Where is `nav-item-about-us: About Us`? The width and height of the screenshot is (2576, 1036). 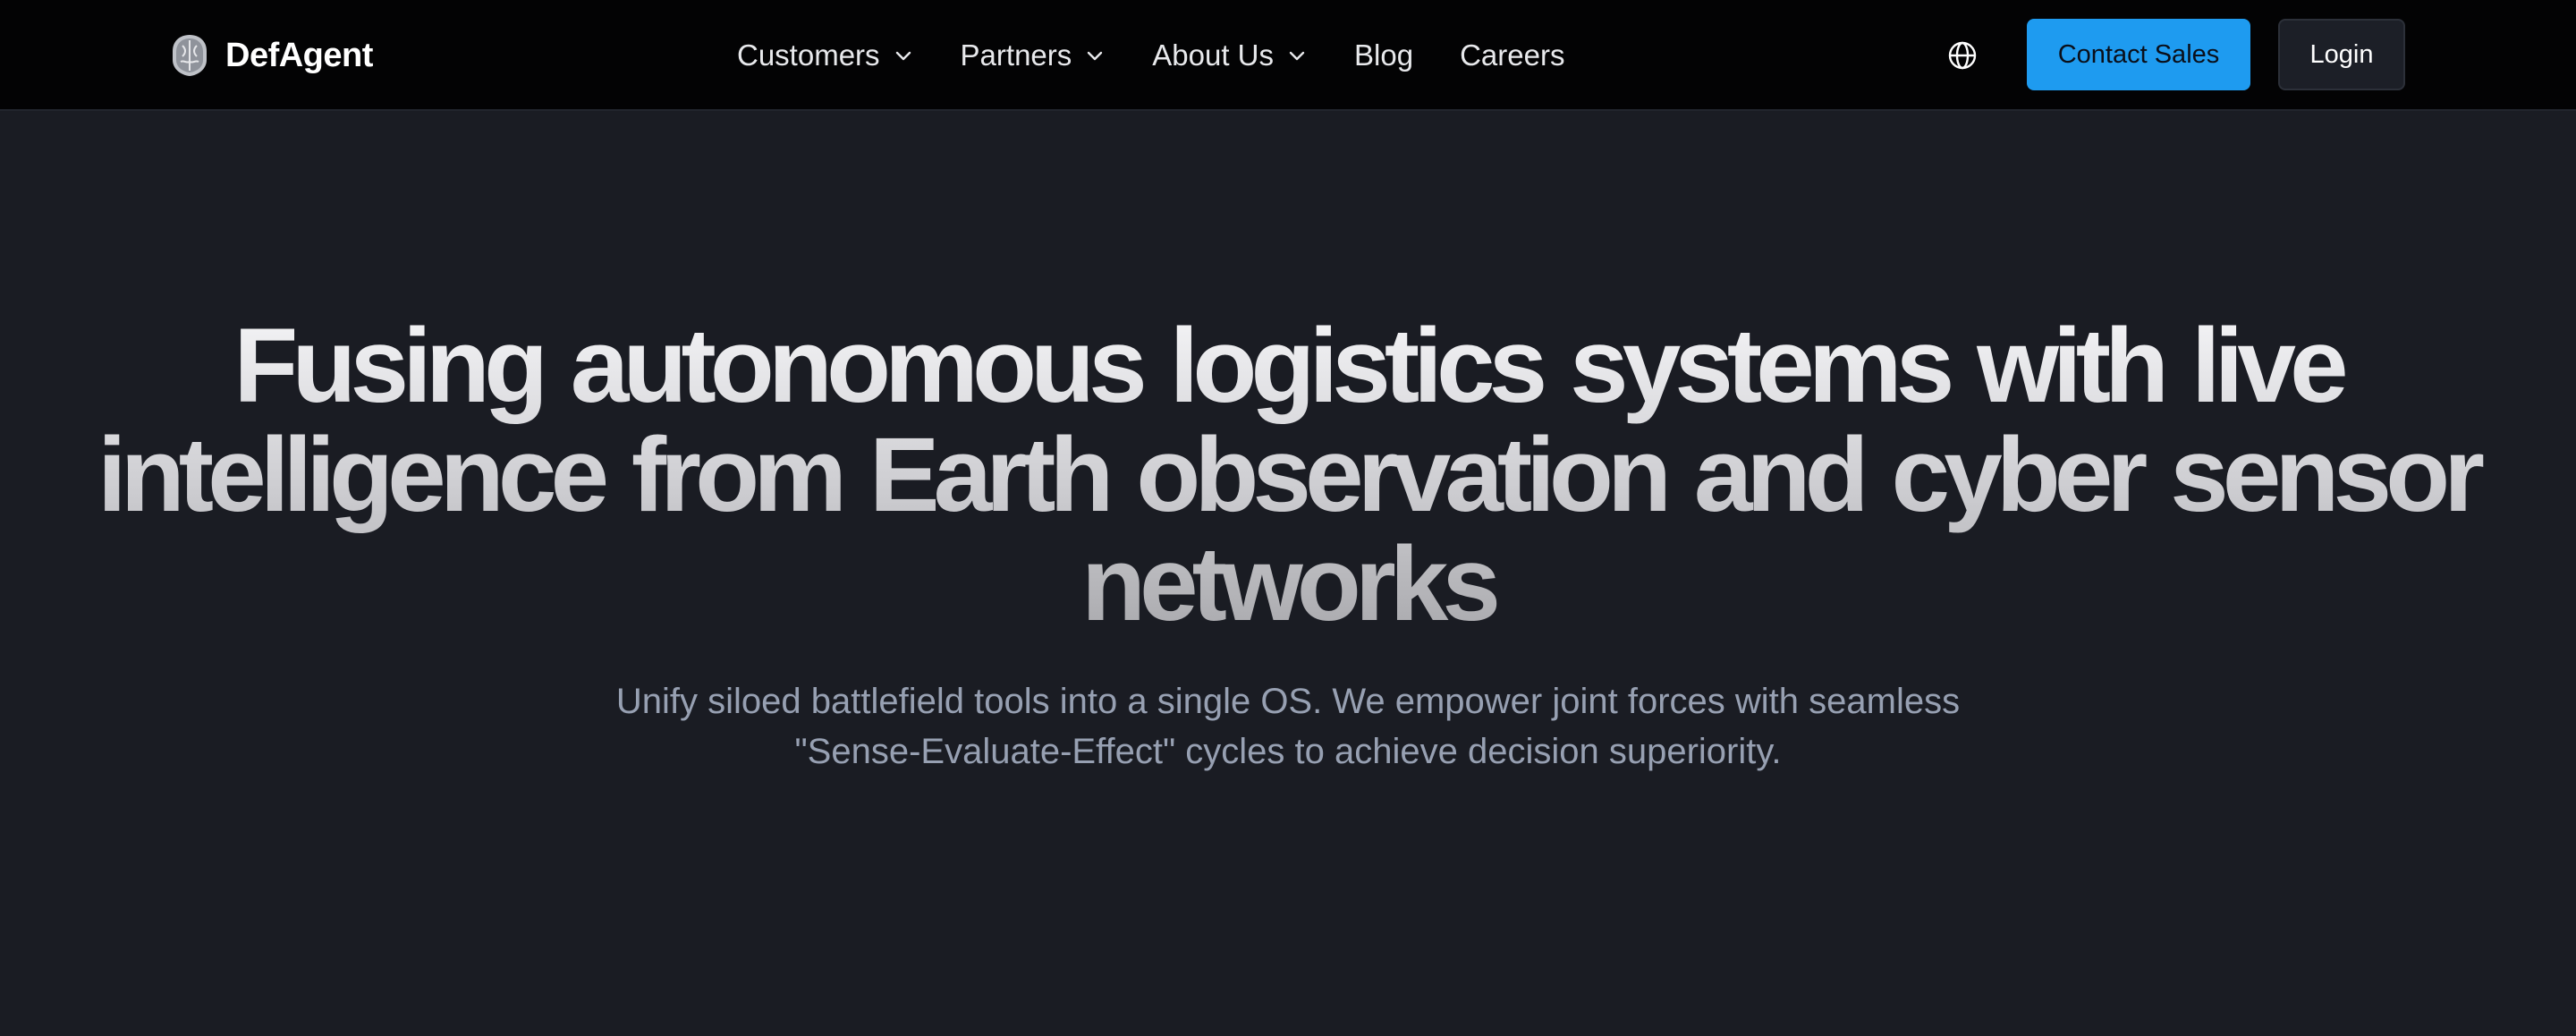
nav-item-about-us: About Us is located at coordinates (1230, 55).